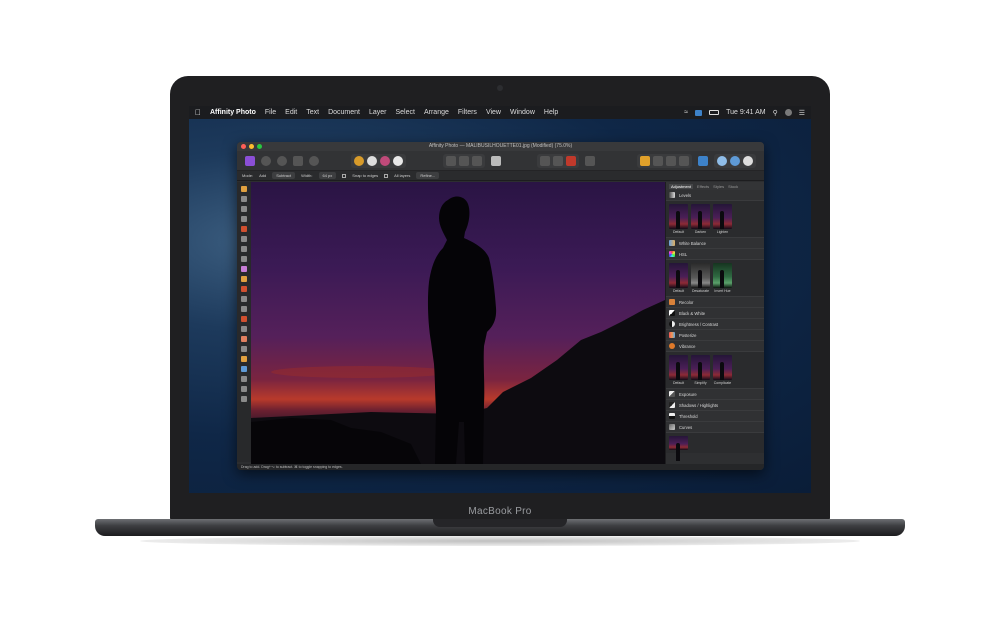 This screenshot has height=636, width=1000. Describe the element at coordinates (551, 112) in the screenshot. I see `menu-help: Help` at that location.